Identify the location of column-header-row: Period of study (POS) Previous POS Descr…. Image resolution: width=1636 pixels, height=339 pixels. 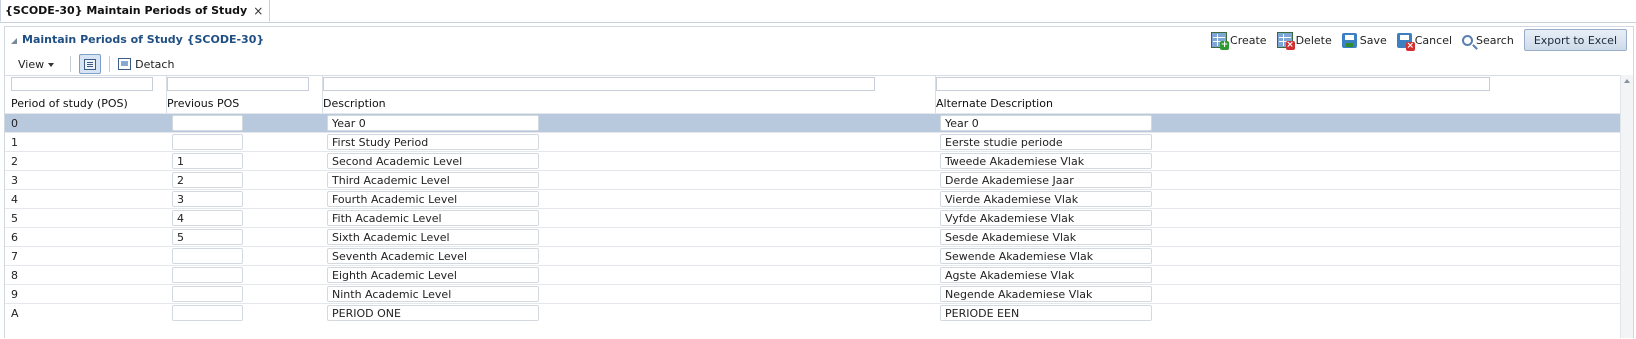
(819, 103).